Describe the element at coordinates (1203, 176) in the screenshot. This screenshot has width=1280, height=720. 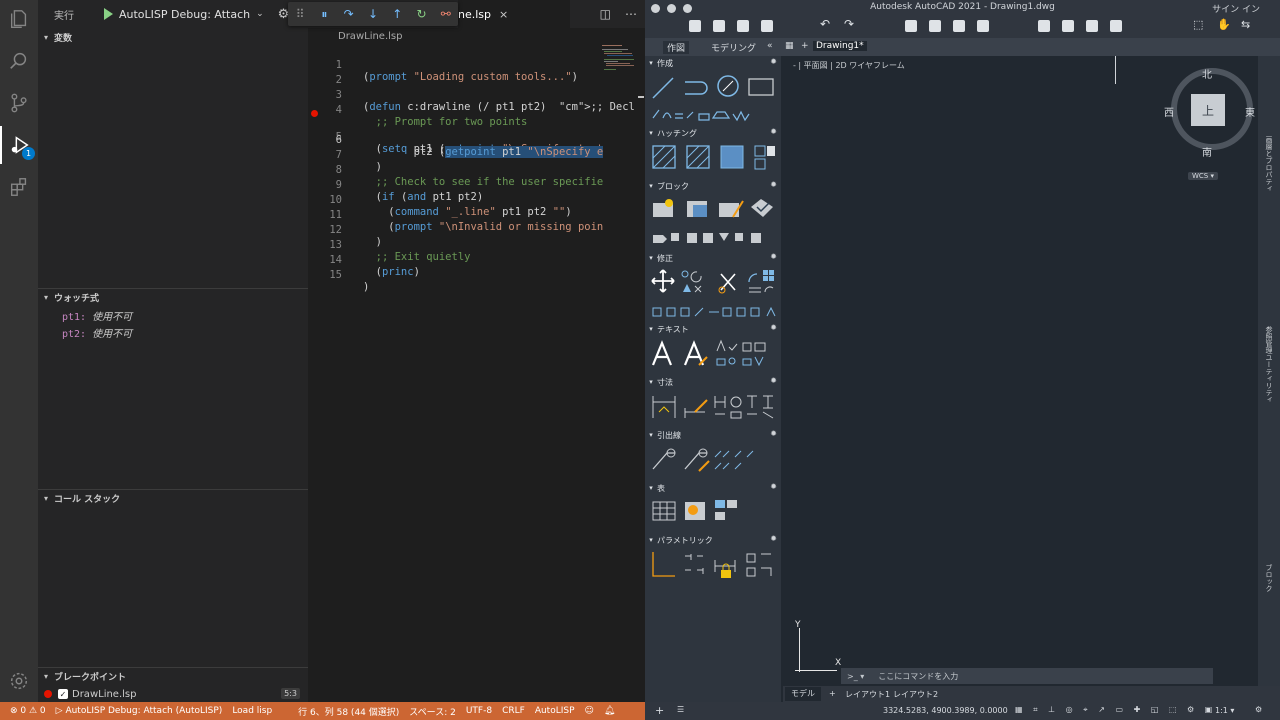
I see `wcs-menu: WCS ▾` at that location.